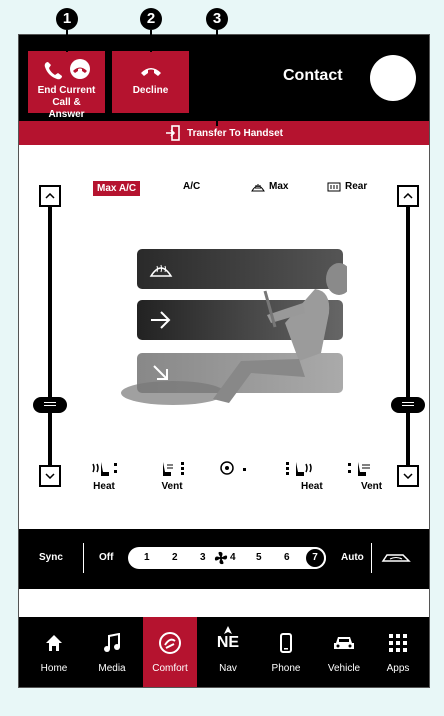 The height and width of the screenshot is (716, 444). I want to click on nav-apps: Apps, so click(398, 652).